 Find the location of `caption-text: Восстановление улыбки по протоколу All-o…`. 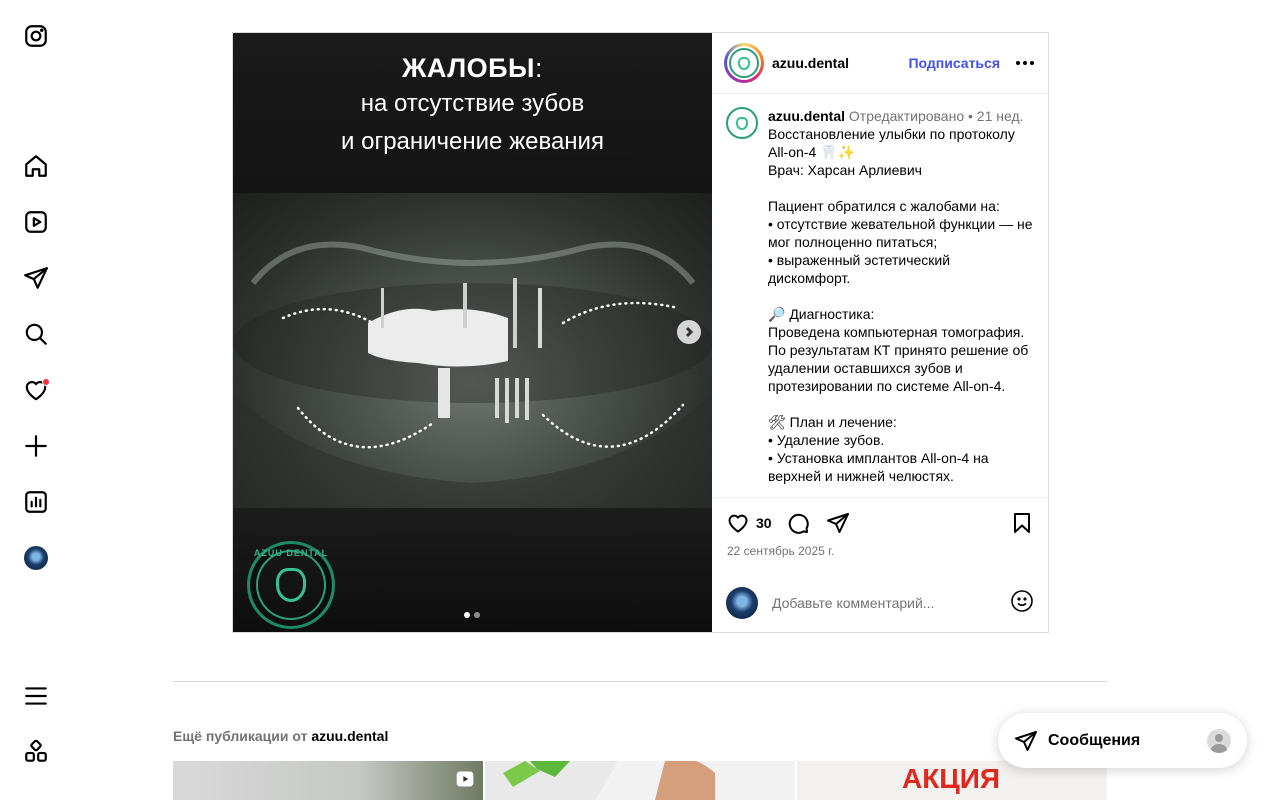

caption-text: Восстановление улыбки по протоколу All-o… is located at coordinates (900, 305).